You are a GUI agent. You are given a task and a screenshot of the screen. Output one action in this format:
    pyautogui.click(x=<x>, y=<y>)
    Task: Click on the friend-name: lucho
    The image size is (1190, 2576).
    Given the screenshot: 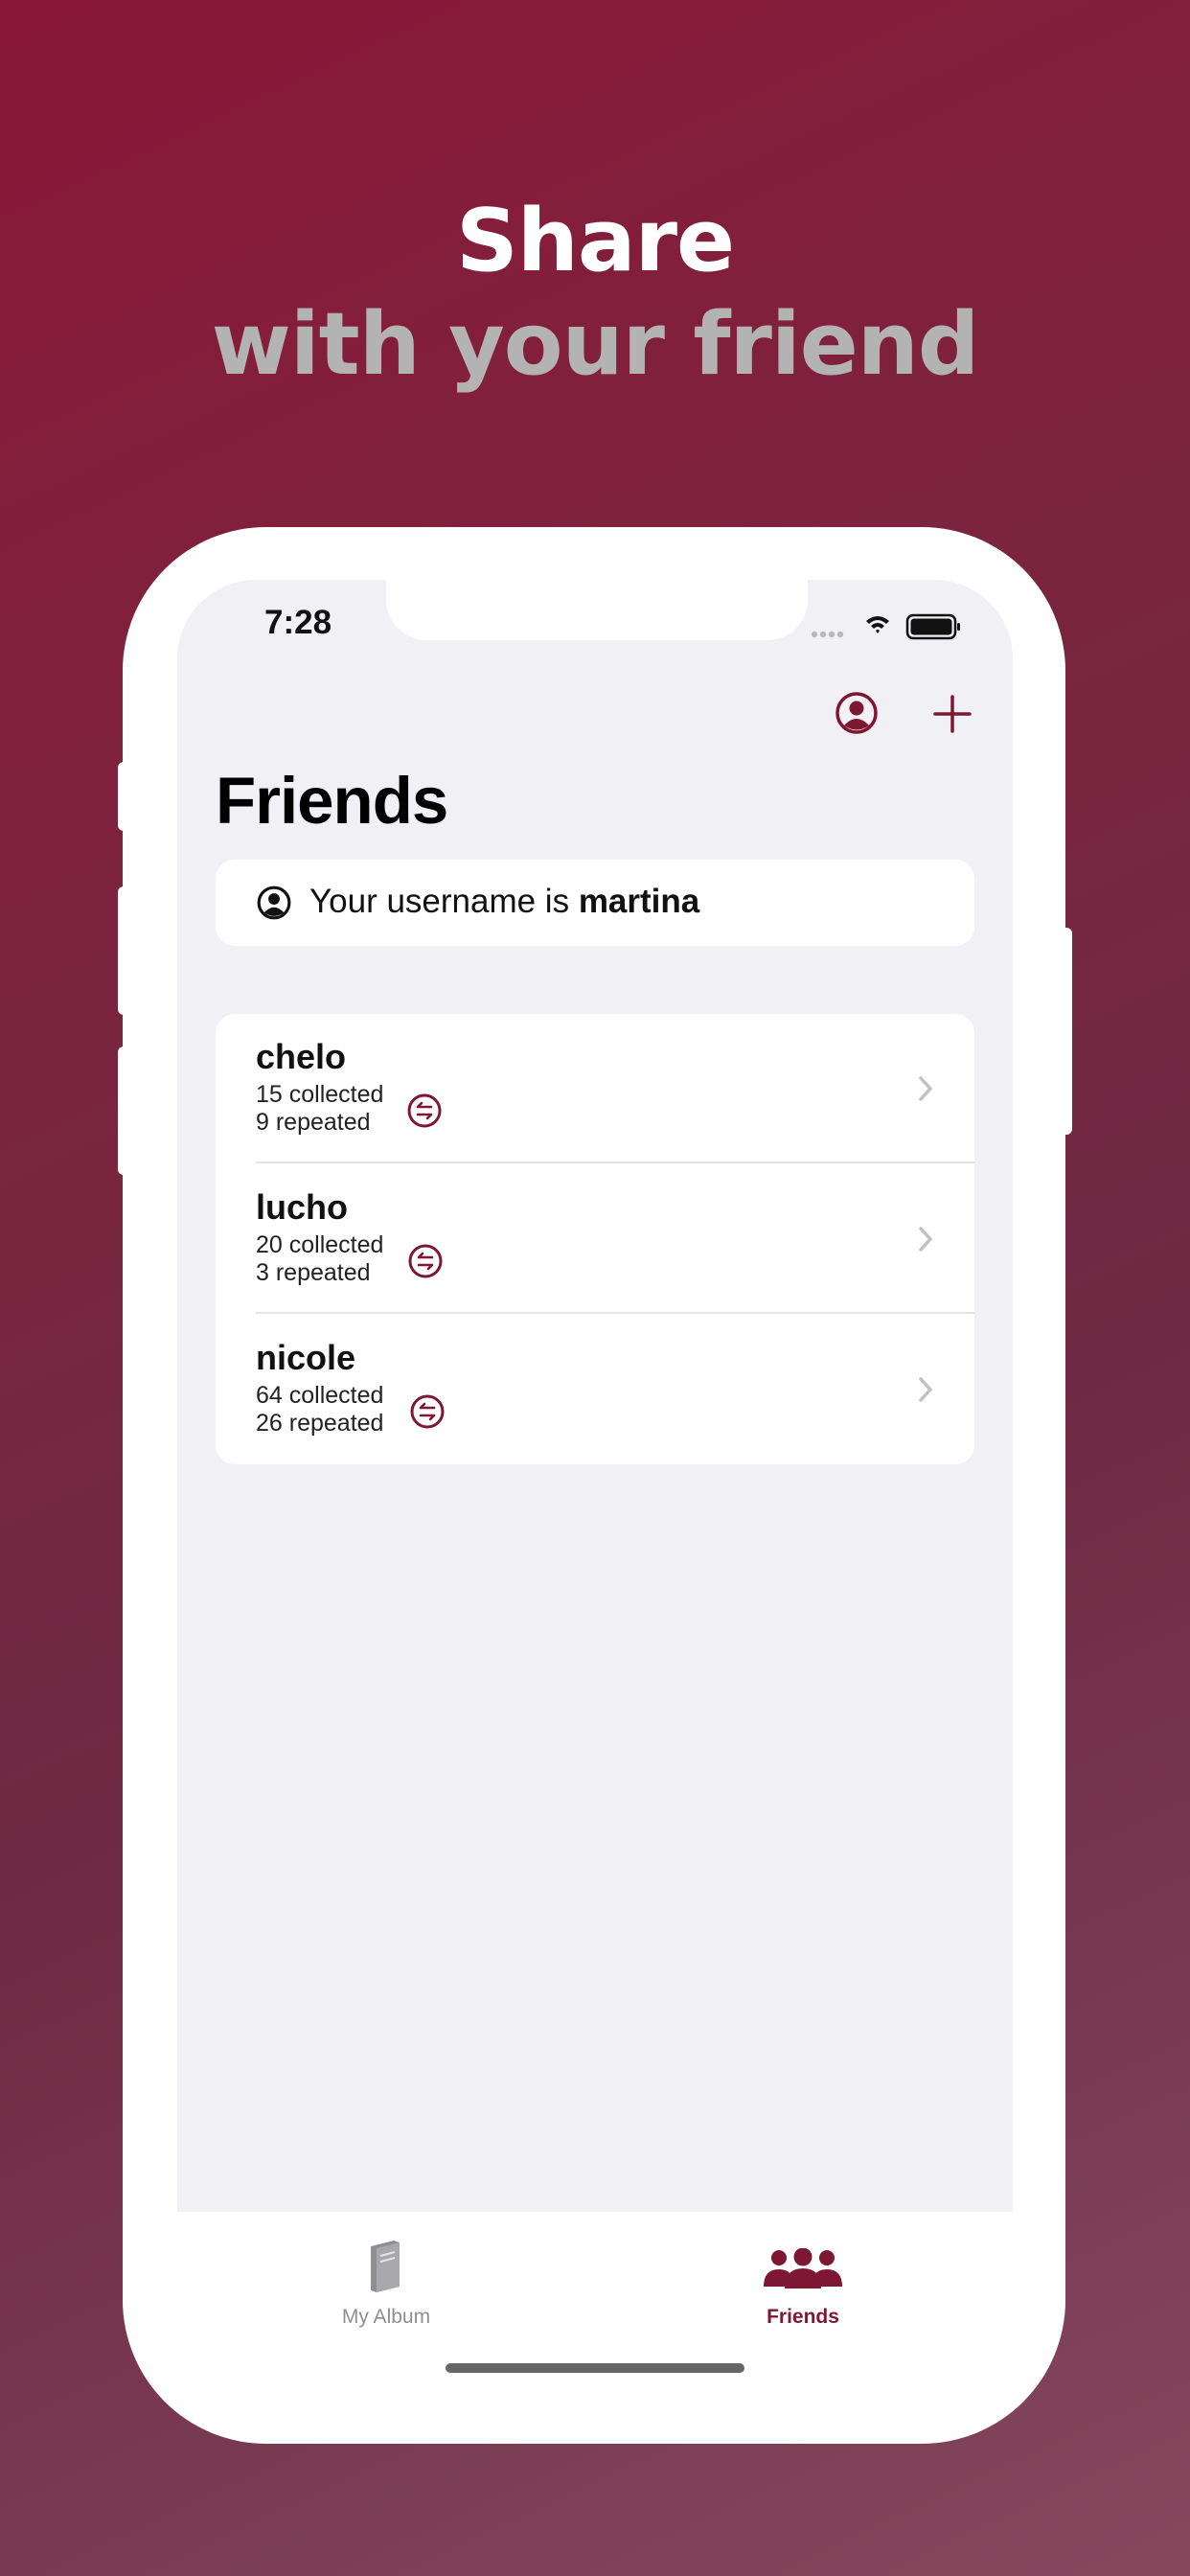 What is the action you would take?
    pyautogui.click(x=302, y=1207)
    